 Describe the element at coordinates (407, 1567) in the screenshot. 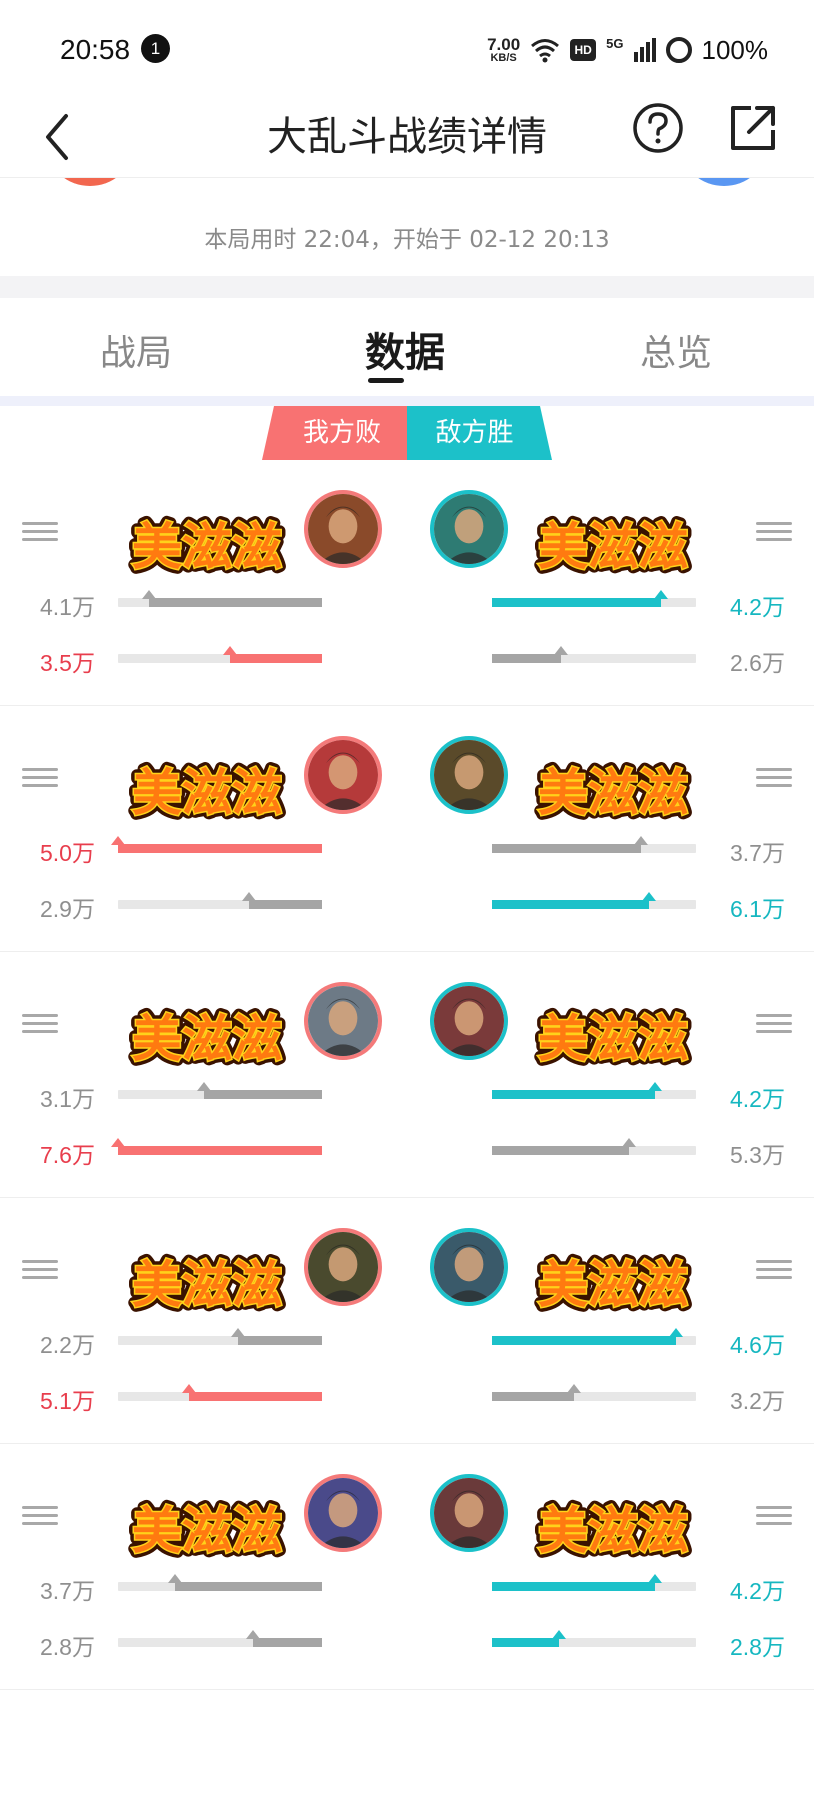

I see `player-row: 美滋滋 美滋滋 美滋滋 美滋滋 3.7万 2.8万 4.2万 2.8万` at that location.